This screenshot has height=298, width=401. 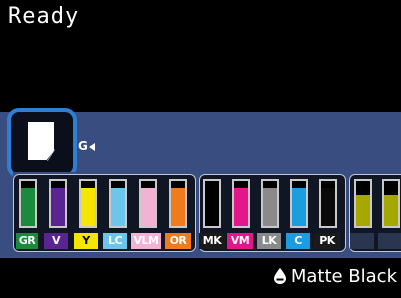 I want to click on ink-drop-icon, so click(x=279, y=276).